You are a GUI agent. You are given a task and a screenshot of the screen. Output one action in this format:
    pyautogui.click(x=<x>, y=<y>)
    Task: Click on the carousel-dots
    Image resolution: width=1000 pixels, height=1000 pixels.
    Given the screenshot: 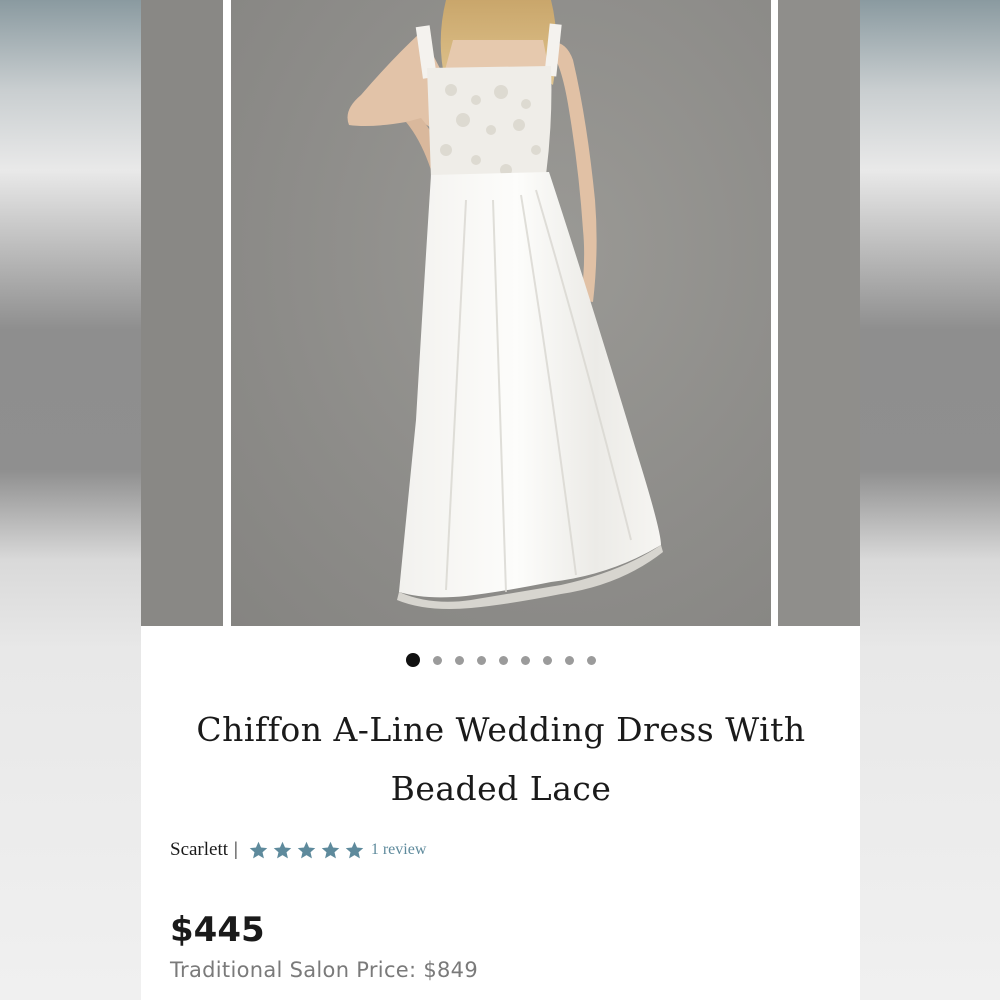 What is the action you would take?
    pyautogui.click(x=500, y=660)
    